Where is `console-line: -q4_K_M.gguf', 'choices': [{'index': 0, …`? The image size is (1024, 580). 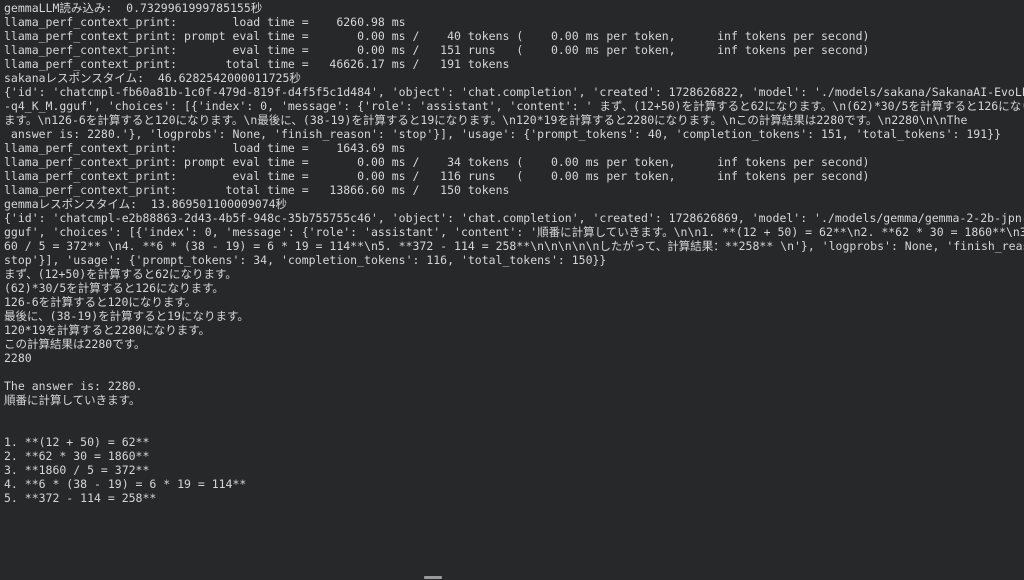 console-line: -q4_K_M.gguf', 'choices': [{'index': 0, … is located at coordinates (514, 106).